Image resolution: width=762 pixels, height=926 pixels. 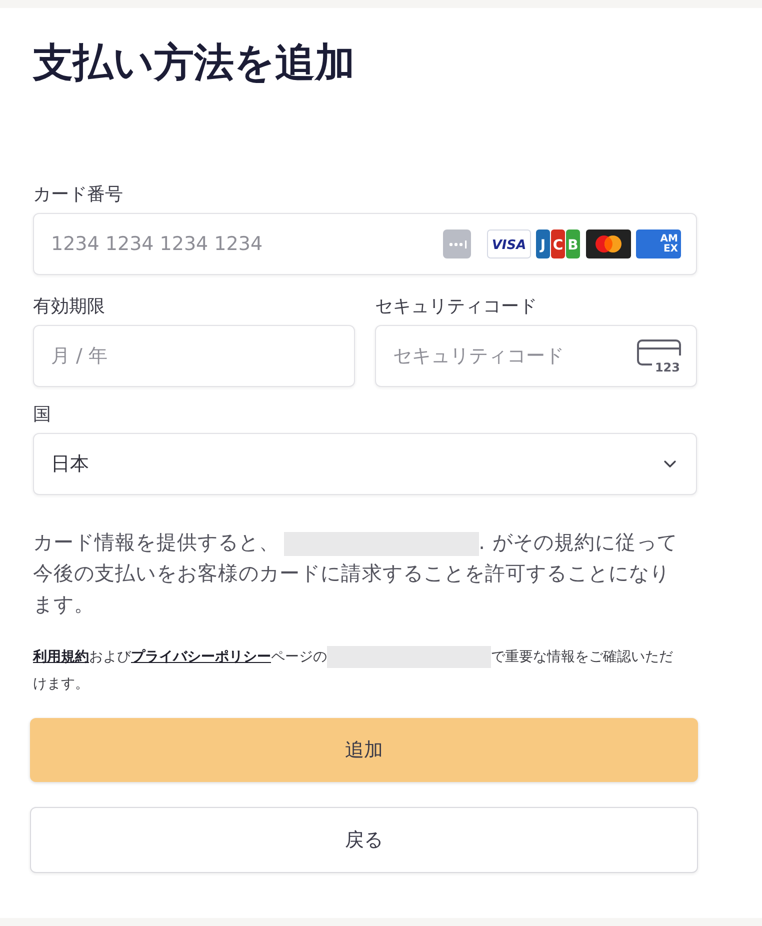 I want to click on field-label: 国, so click(x=42, y=415).